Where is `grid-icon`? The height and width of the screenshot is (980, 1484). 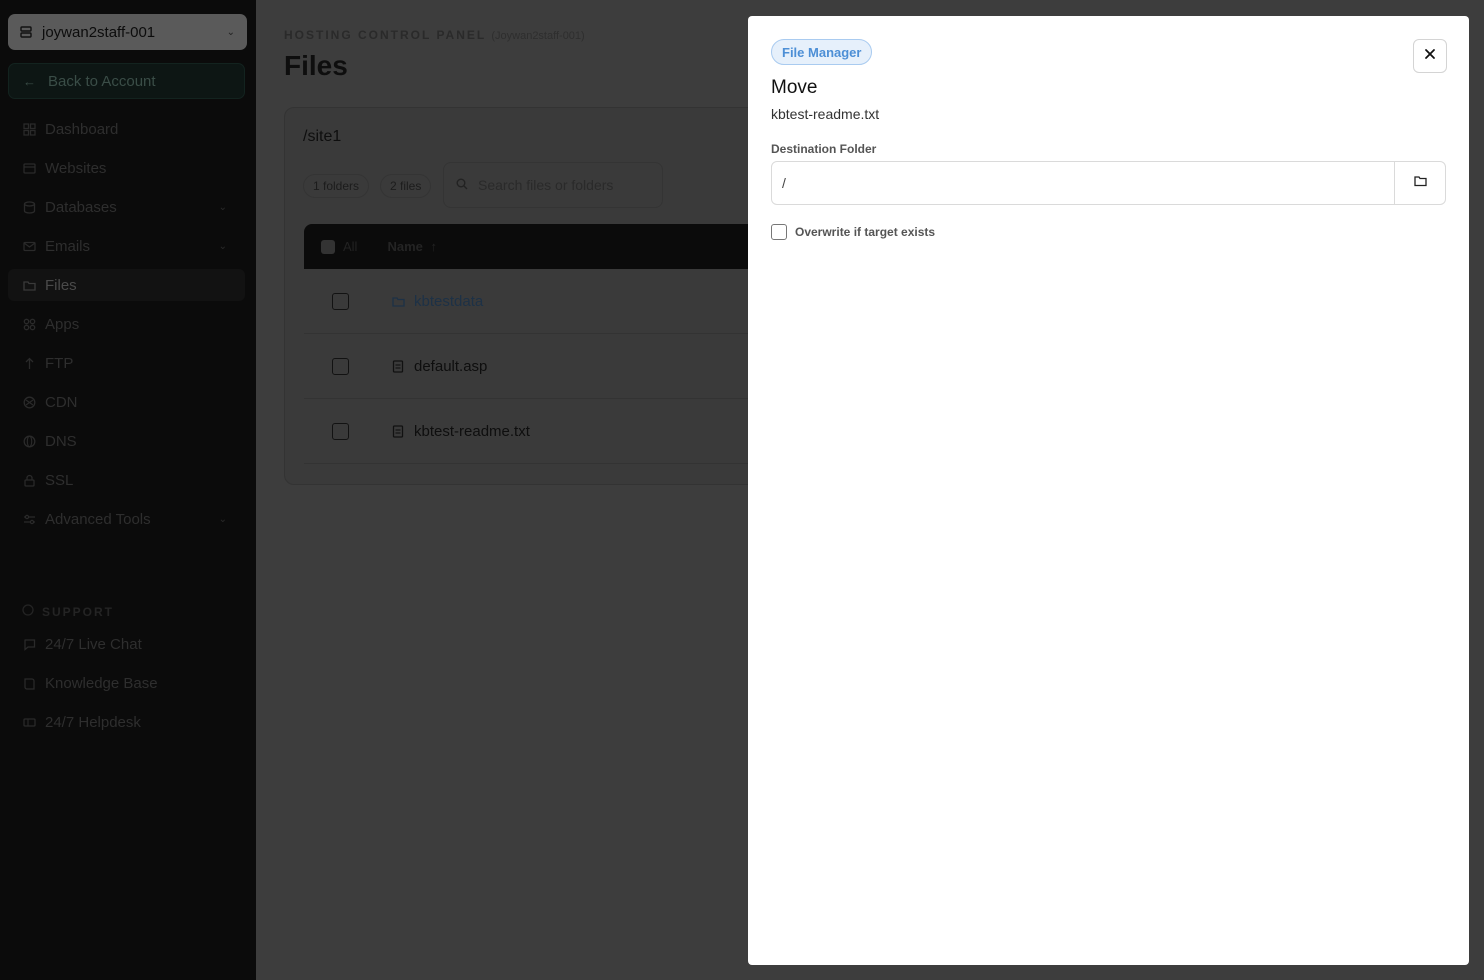 grid-icon is located at coordinates (29, 129).